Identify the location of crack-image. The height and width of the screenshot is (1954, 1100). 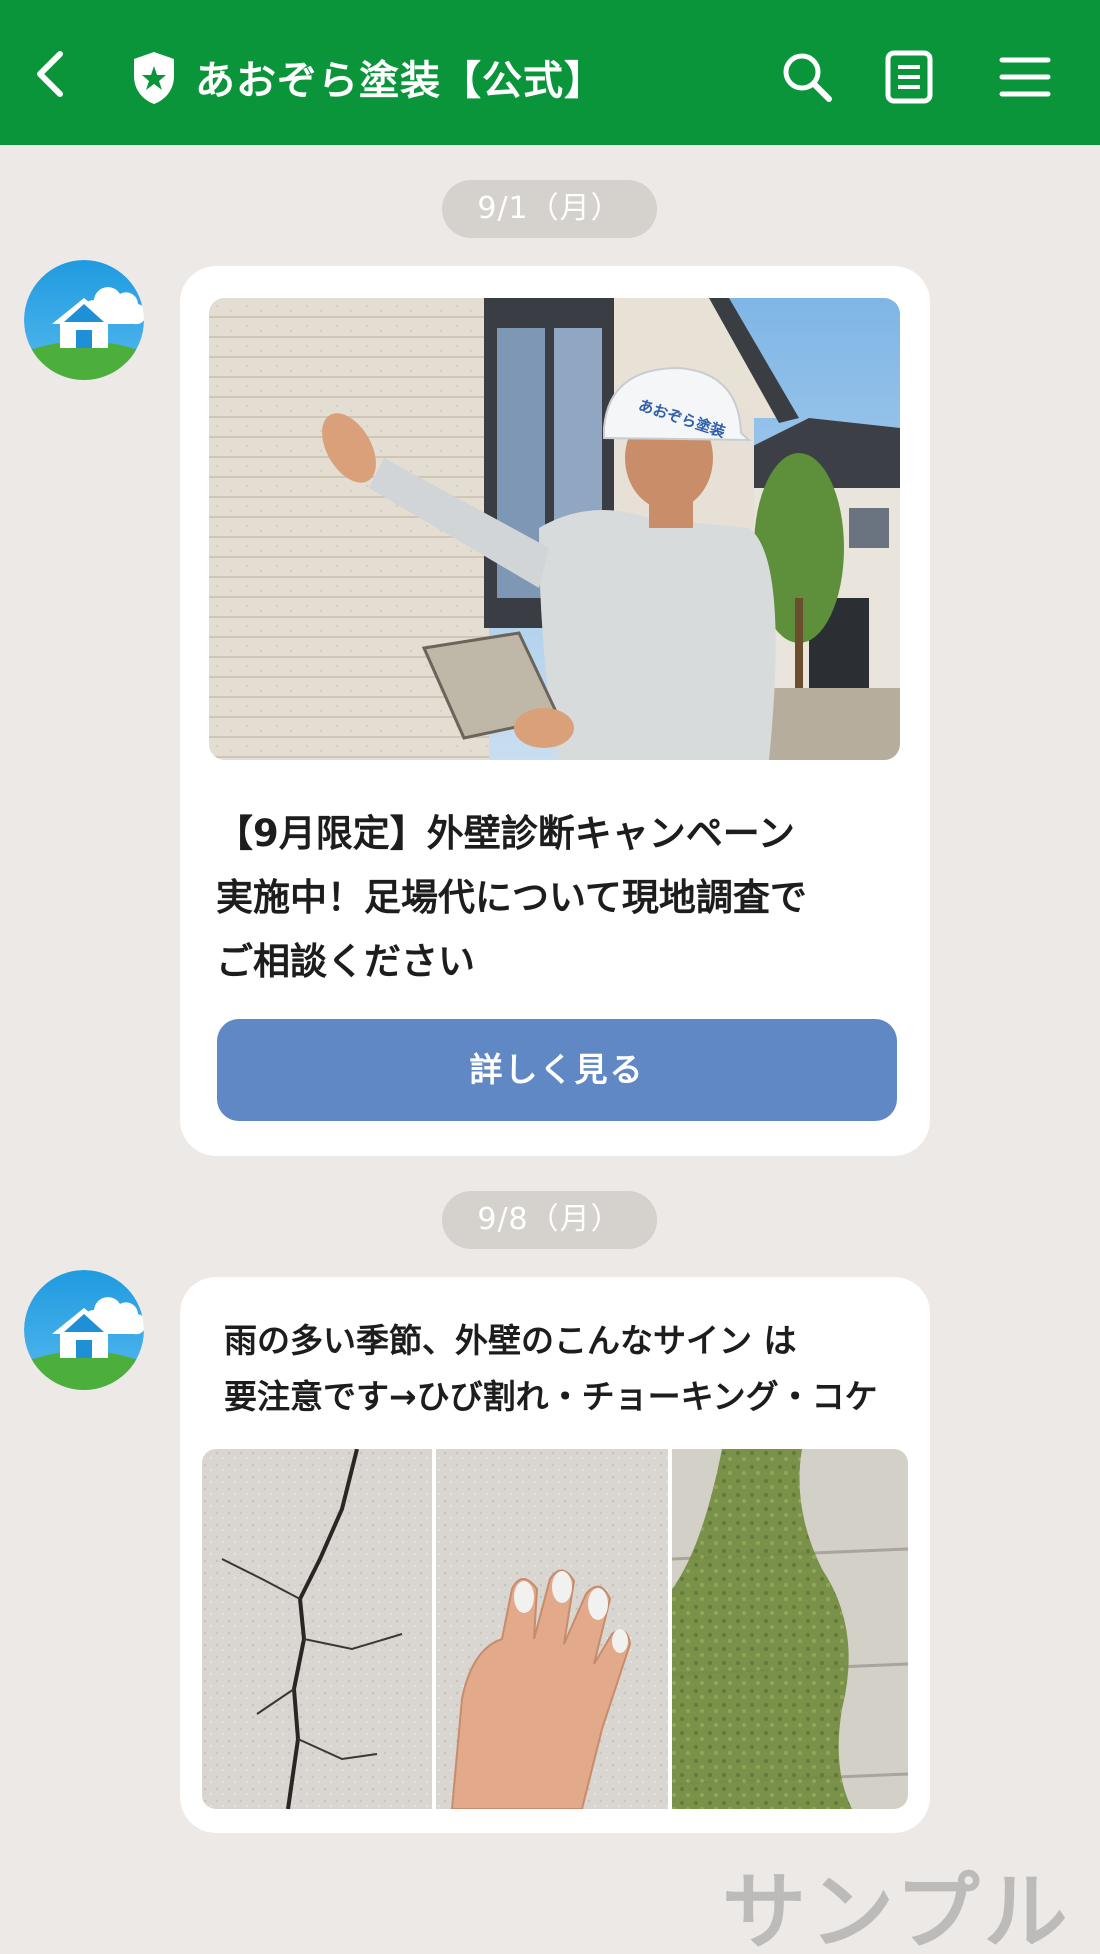
(317, 1629).